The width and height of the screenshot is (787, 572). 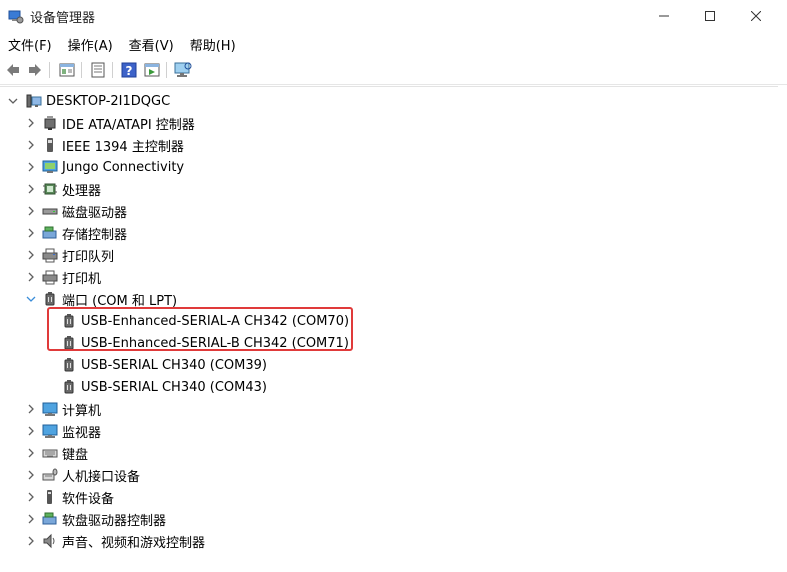 What do you see at coordinates (82, 411) in the screenshot?
I see `tree-item-label: 计算机` at bounding box center [82, 411].